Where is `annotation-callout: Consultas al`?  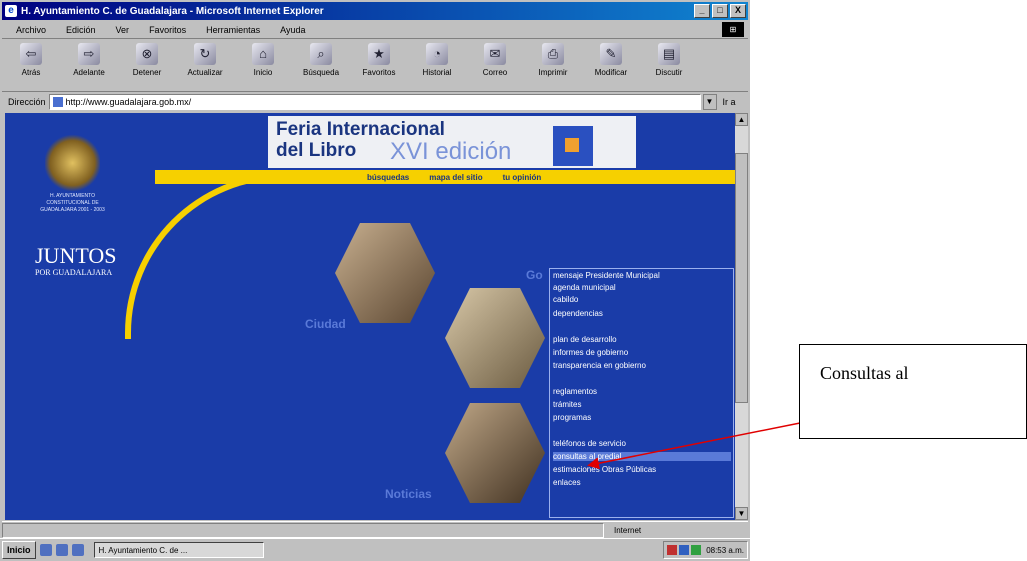 annotation-callout: Consultas al is located at coordinates (913, 391).